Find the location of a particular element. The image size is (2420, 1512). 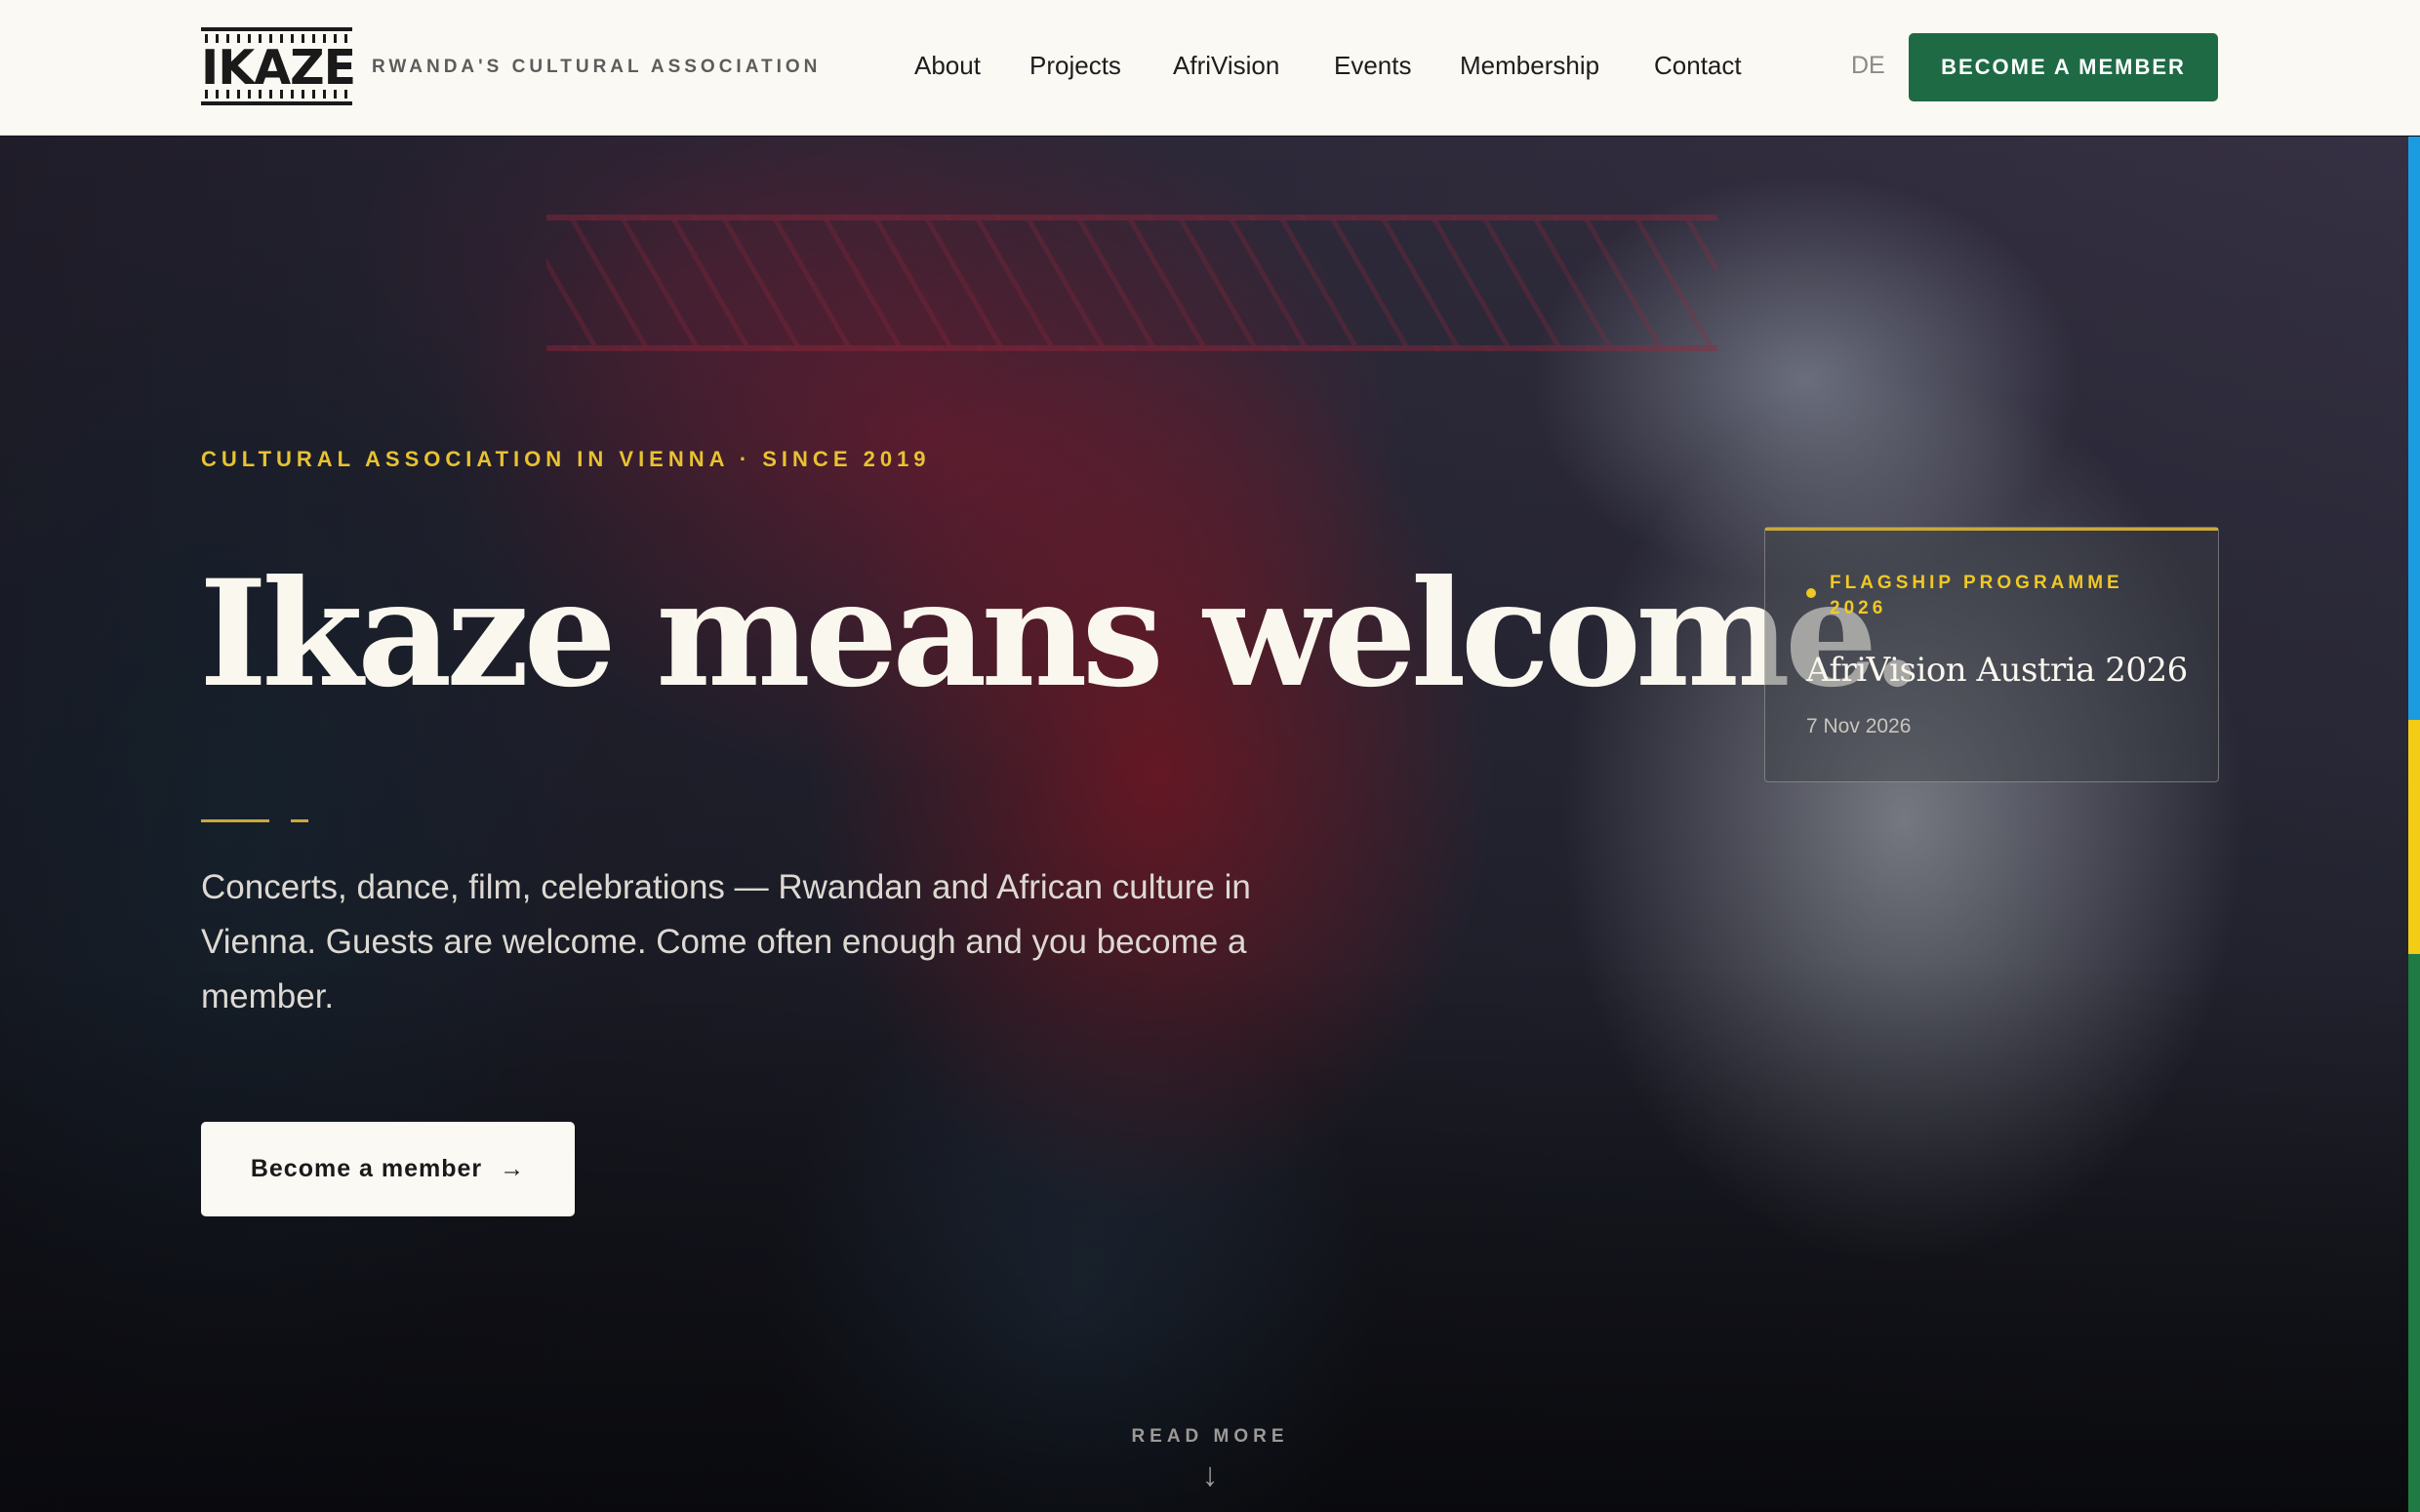

nav-item-membership: Membership is located at coordinates (1529, 66).